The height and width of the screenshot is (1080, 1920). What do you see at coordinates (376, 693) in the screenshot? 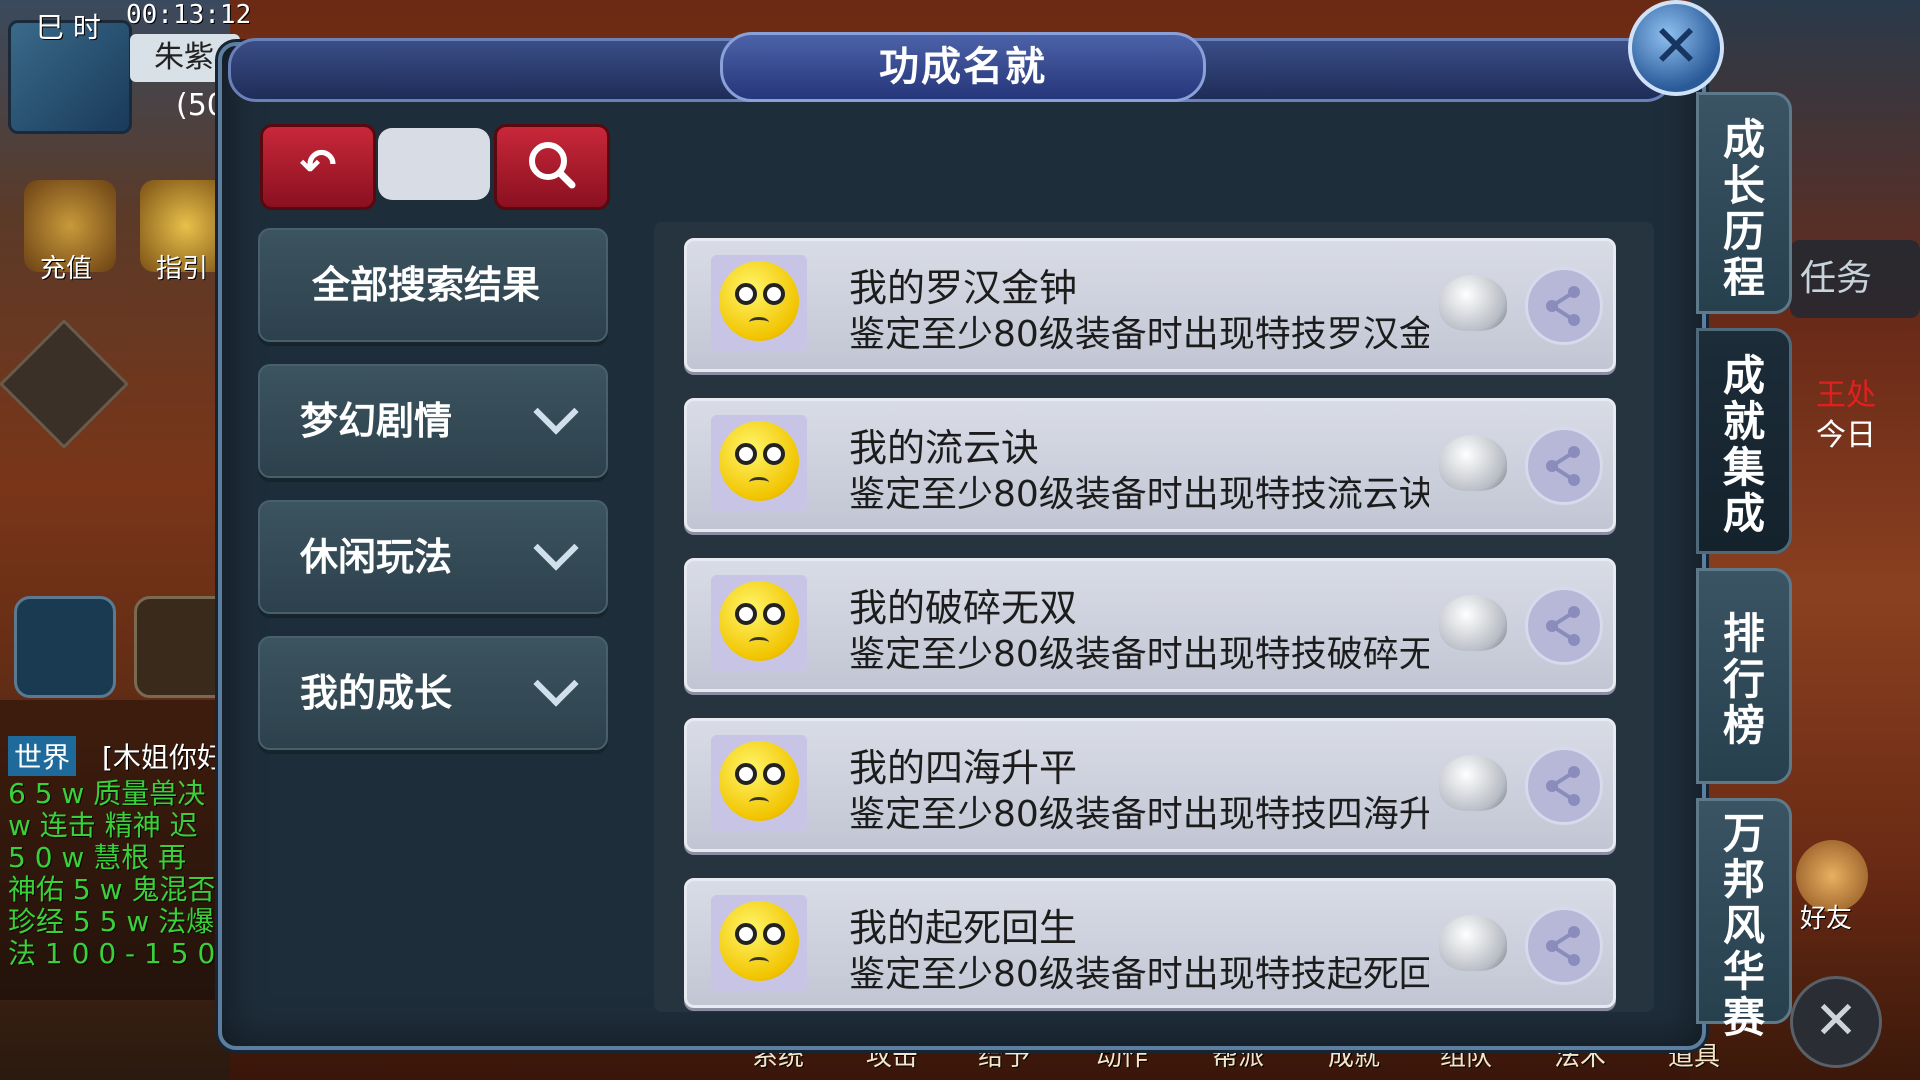
I see `category-label: 我的成长` at bounding box center [376, 693].